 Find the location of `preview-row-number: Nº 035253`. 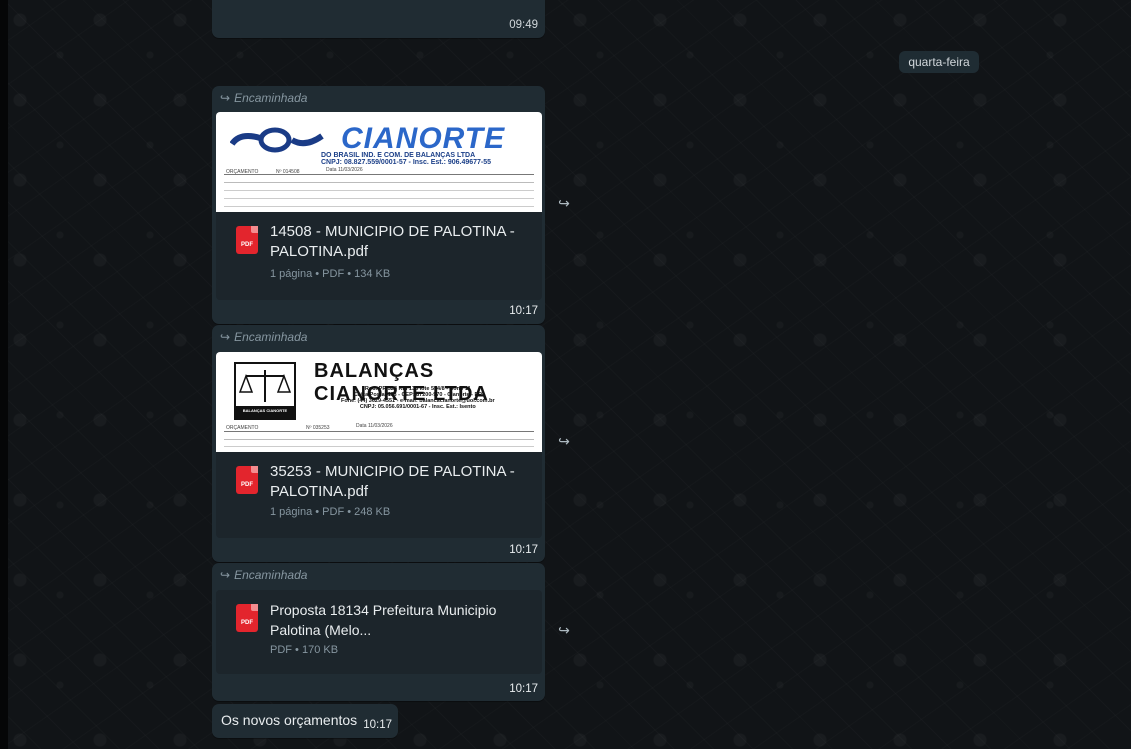

preview-row-number: Nº 035253 is located at coordinates (318, 428).